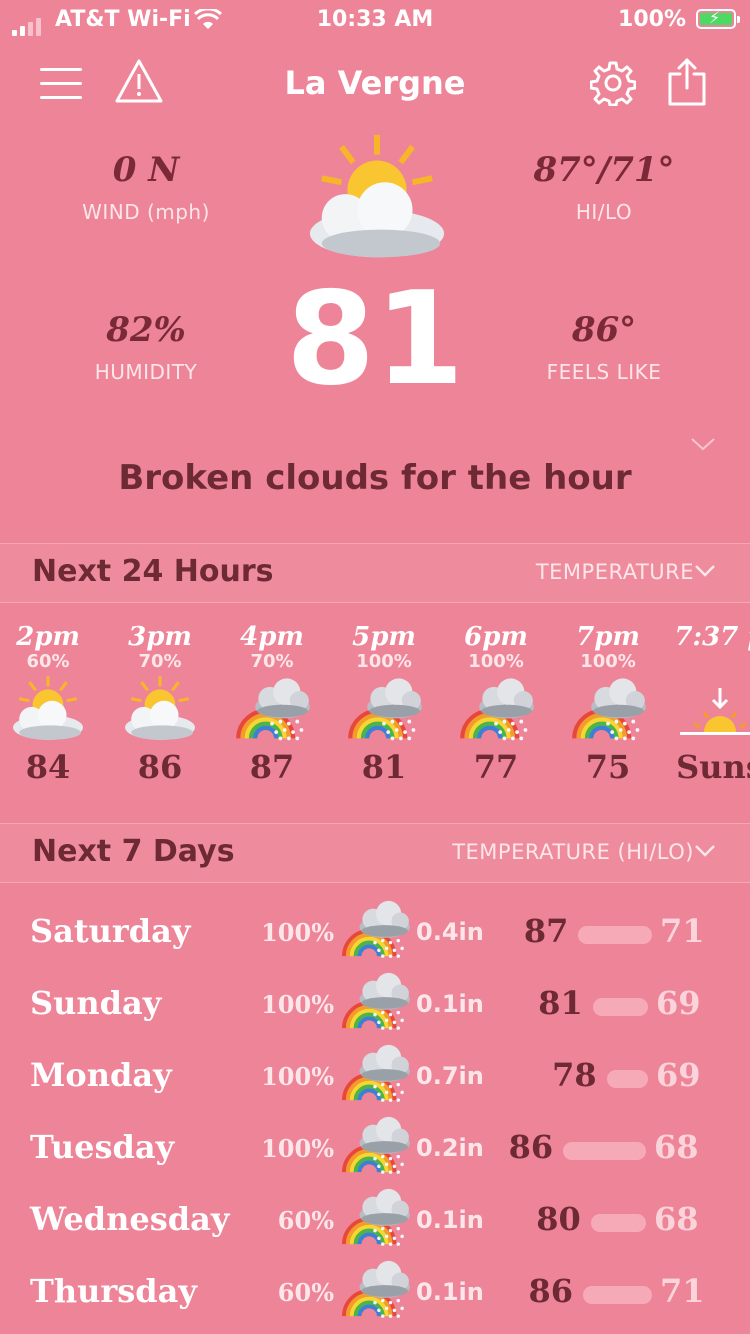 The image size is (750, 1334). What do you see at coordinates (272, 637) in the screenshot?
I see `hour-time: 4pm` at bounding box center [272, 637].